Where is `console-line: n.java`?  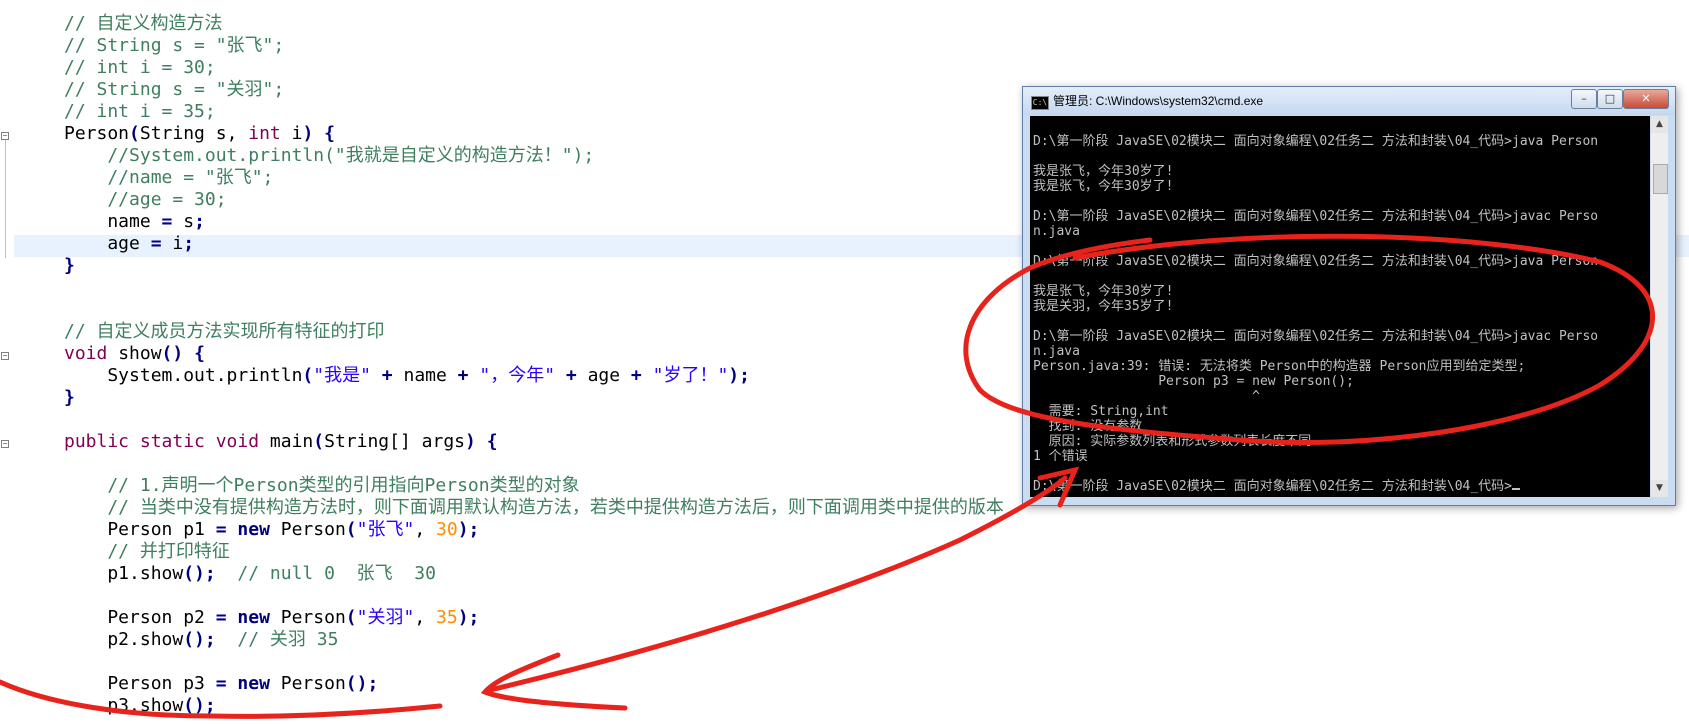 console-line: n.java is located at coordinates (1056, 231).